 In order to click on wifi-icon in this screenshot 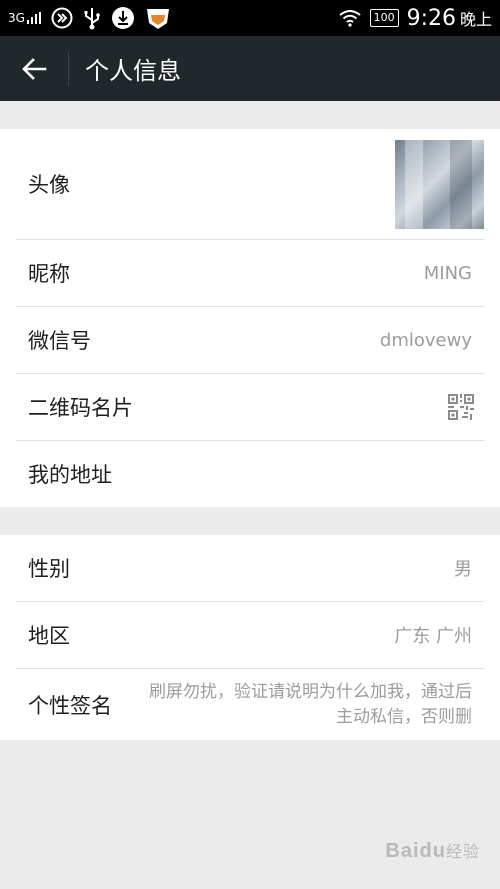, I will do `click(349, 18)`.